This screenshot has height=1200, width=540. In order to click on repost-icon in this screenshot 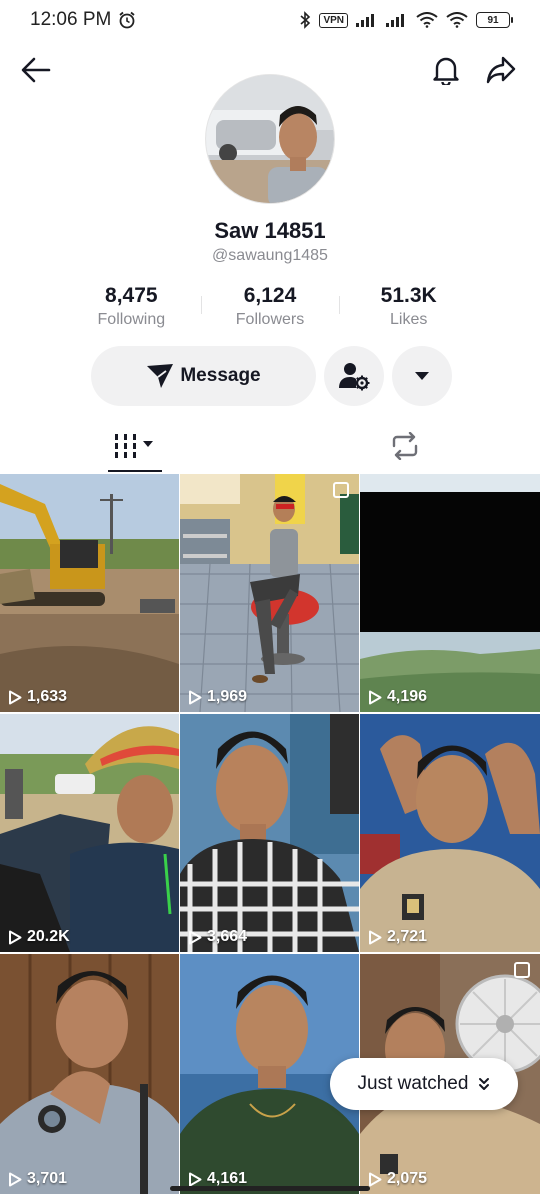, I will do `click(405, 446)`.